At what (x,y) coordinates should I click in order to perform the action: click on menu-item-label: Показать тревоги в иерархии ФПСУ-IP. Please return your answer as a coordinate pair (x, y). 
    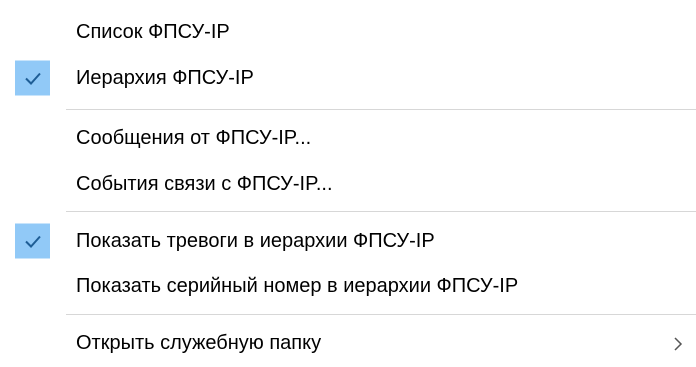
    Looking at the image, I should click on (255, 241).